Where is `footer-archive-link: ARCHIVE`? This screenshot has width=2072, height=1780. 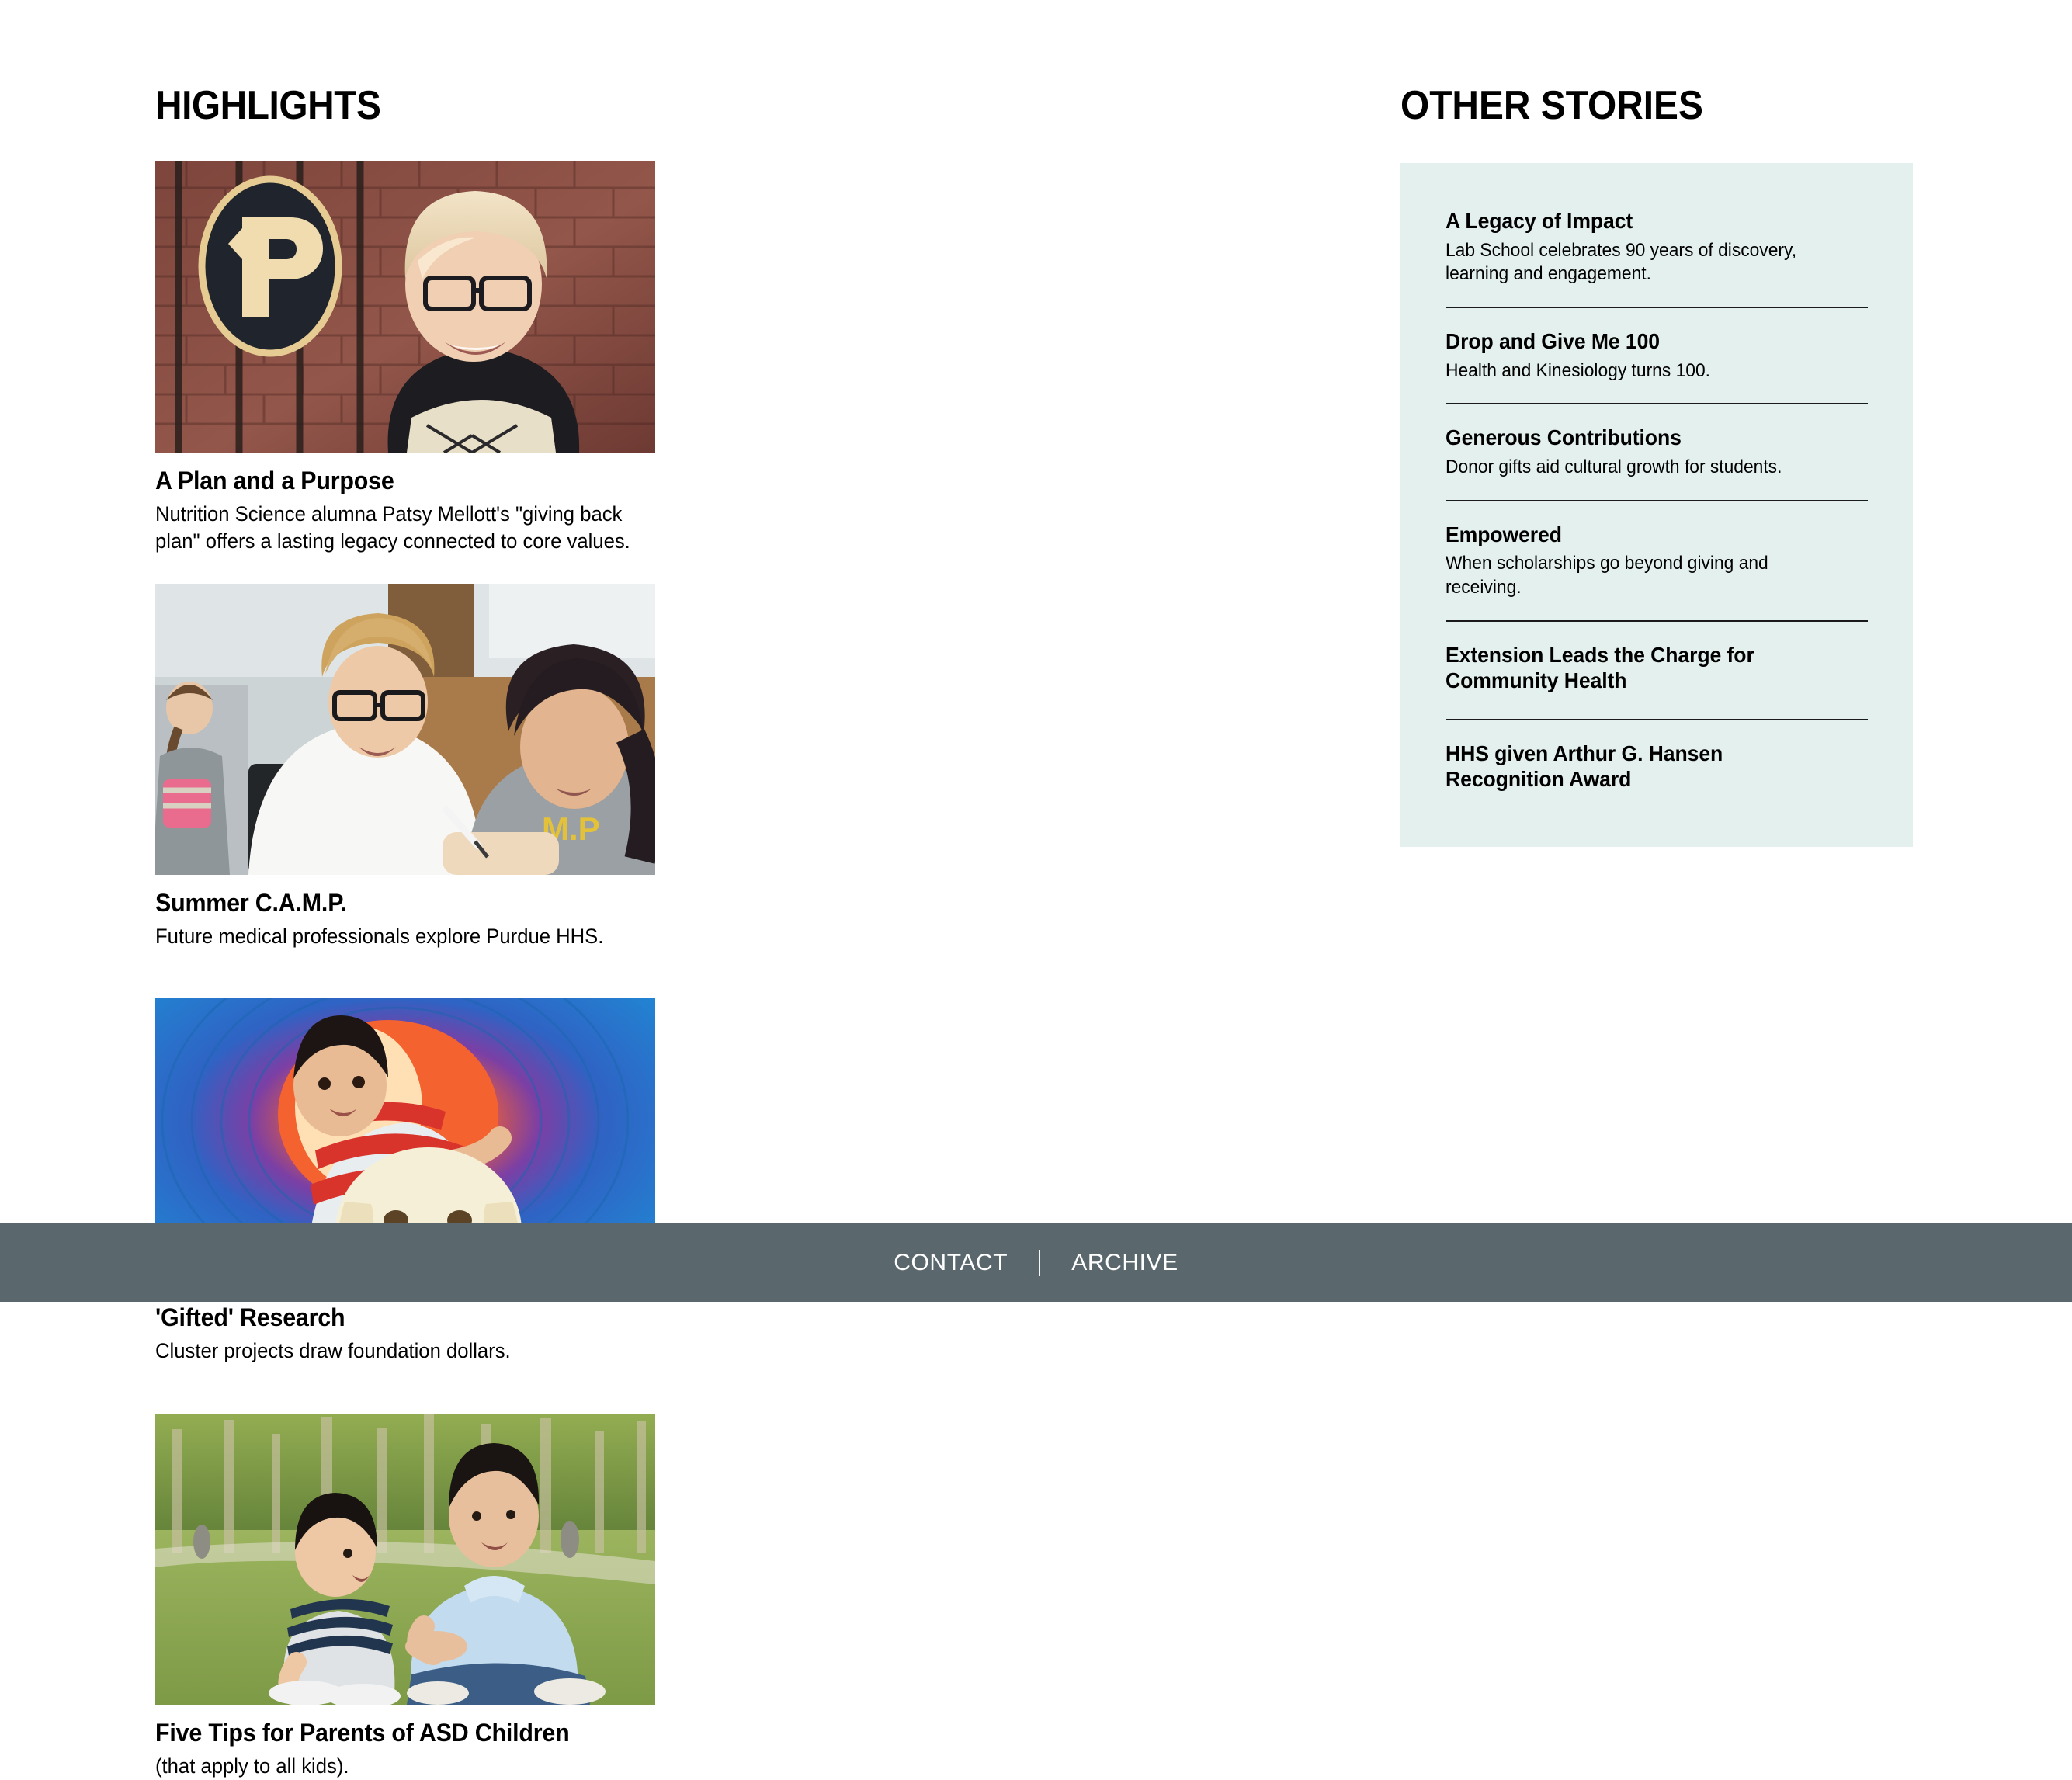 footer-archive-link: ARCHIVE is located at coordinates (1125, 1263).